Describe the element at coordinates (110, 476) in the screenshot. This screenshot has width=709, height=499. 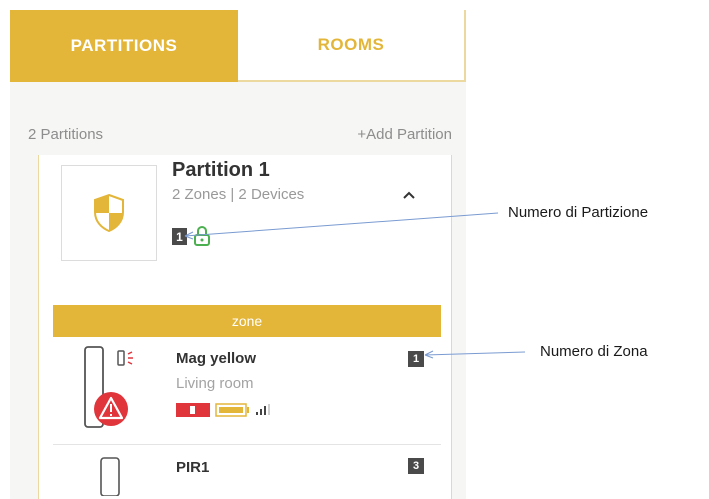
I see `pir-sensor-icon` at that location.